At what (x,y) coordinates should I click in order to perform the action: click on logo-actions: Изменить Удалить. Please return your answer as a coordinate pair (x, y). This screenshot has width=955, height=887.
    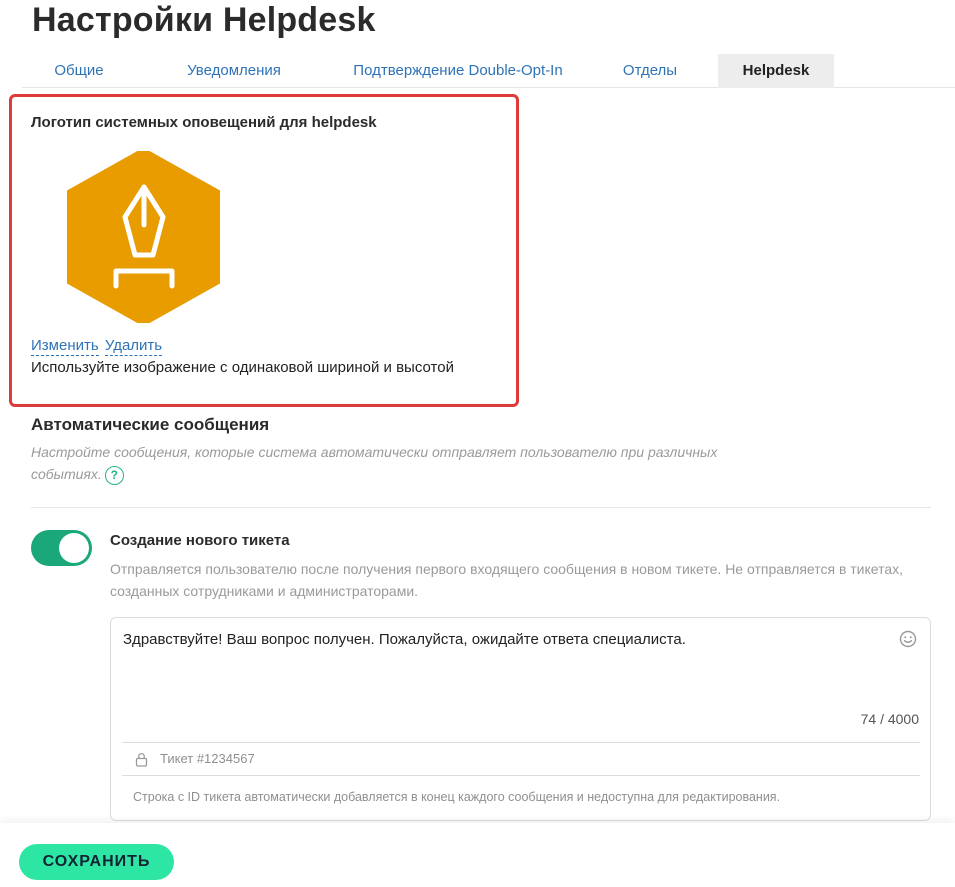
    Looking at the image, I should click on (97, 346).